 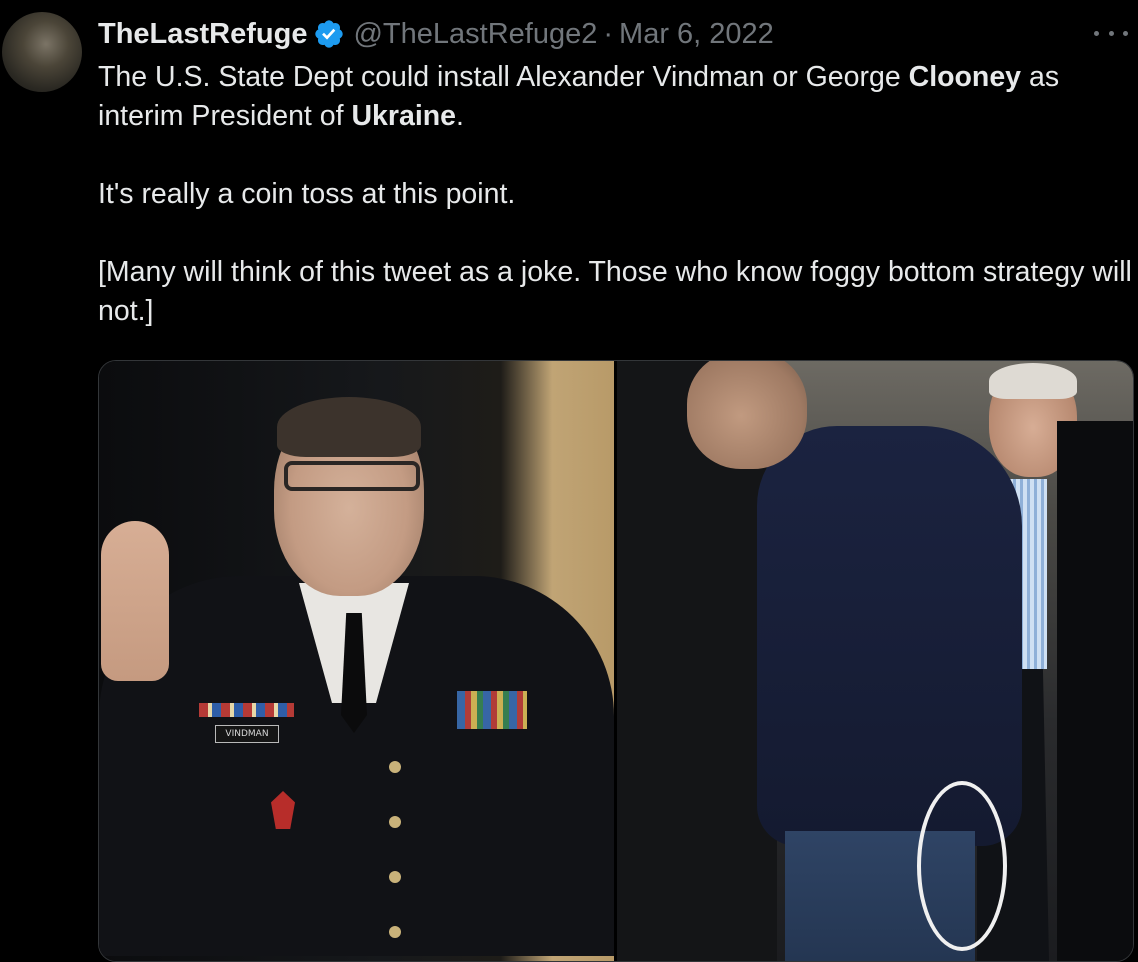 What do you see at coordinates (404, 116) in the screenshot?
I see `tweet-text-bold-ukraine: Ukraine` at bounding box center [404, 116].